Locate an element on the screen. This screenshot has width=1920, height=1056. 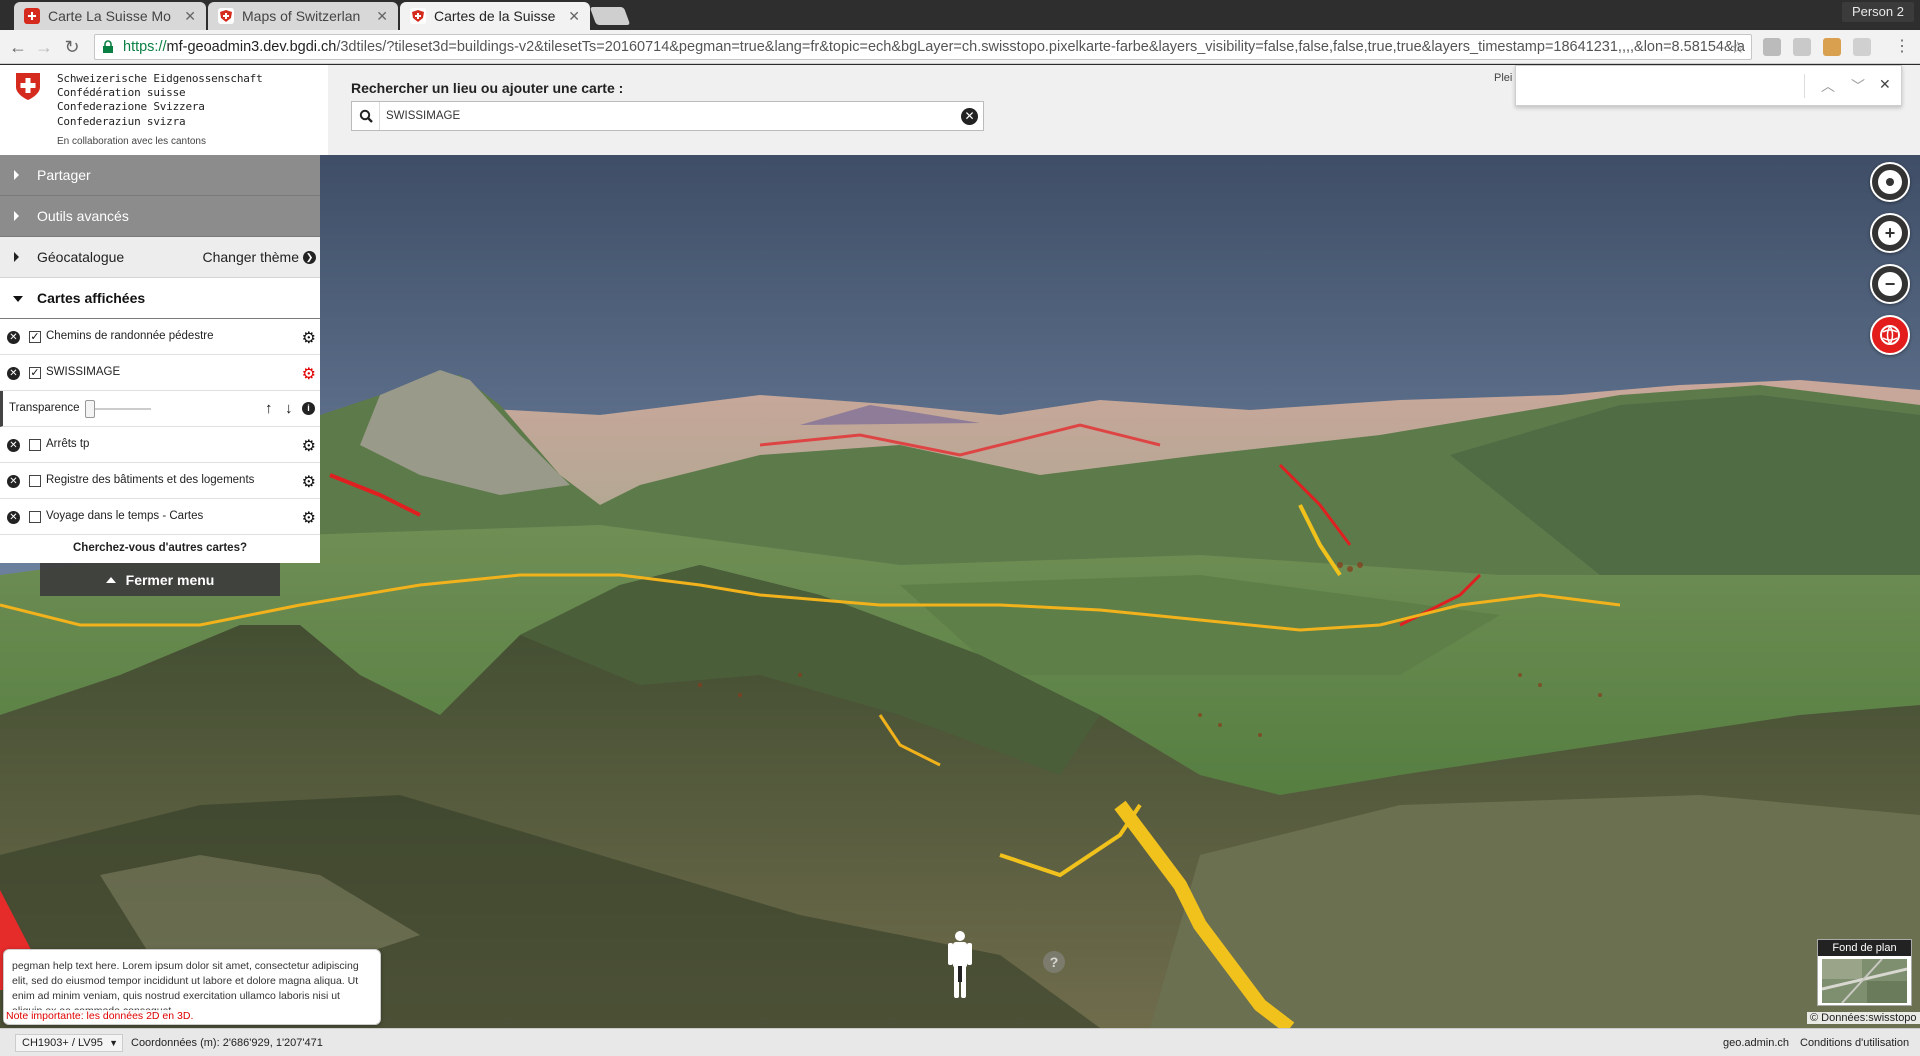
map-attribution: © Données:swisstopo is located at coordinates (1863, 1018).